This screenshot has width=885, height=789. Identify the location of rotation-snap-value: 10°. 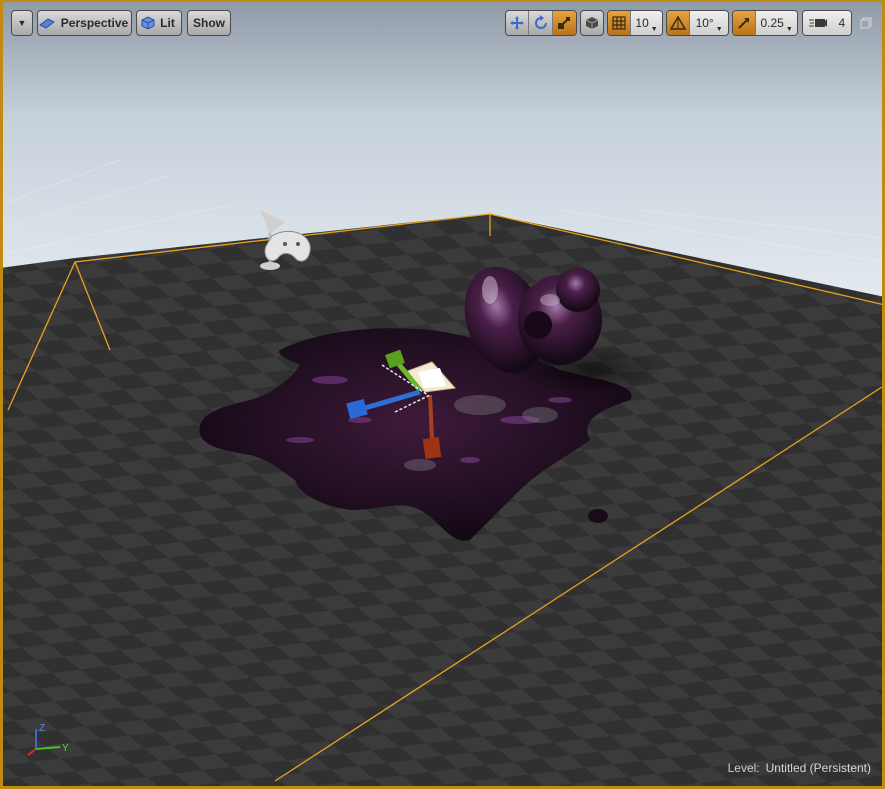
(704, 23).